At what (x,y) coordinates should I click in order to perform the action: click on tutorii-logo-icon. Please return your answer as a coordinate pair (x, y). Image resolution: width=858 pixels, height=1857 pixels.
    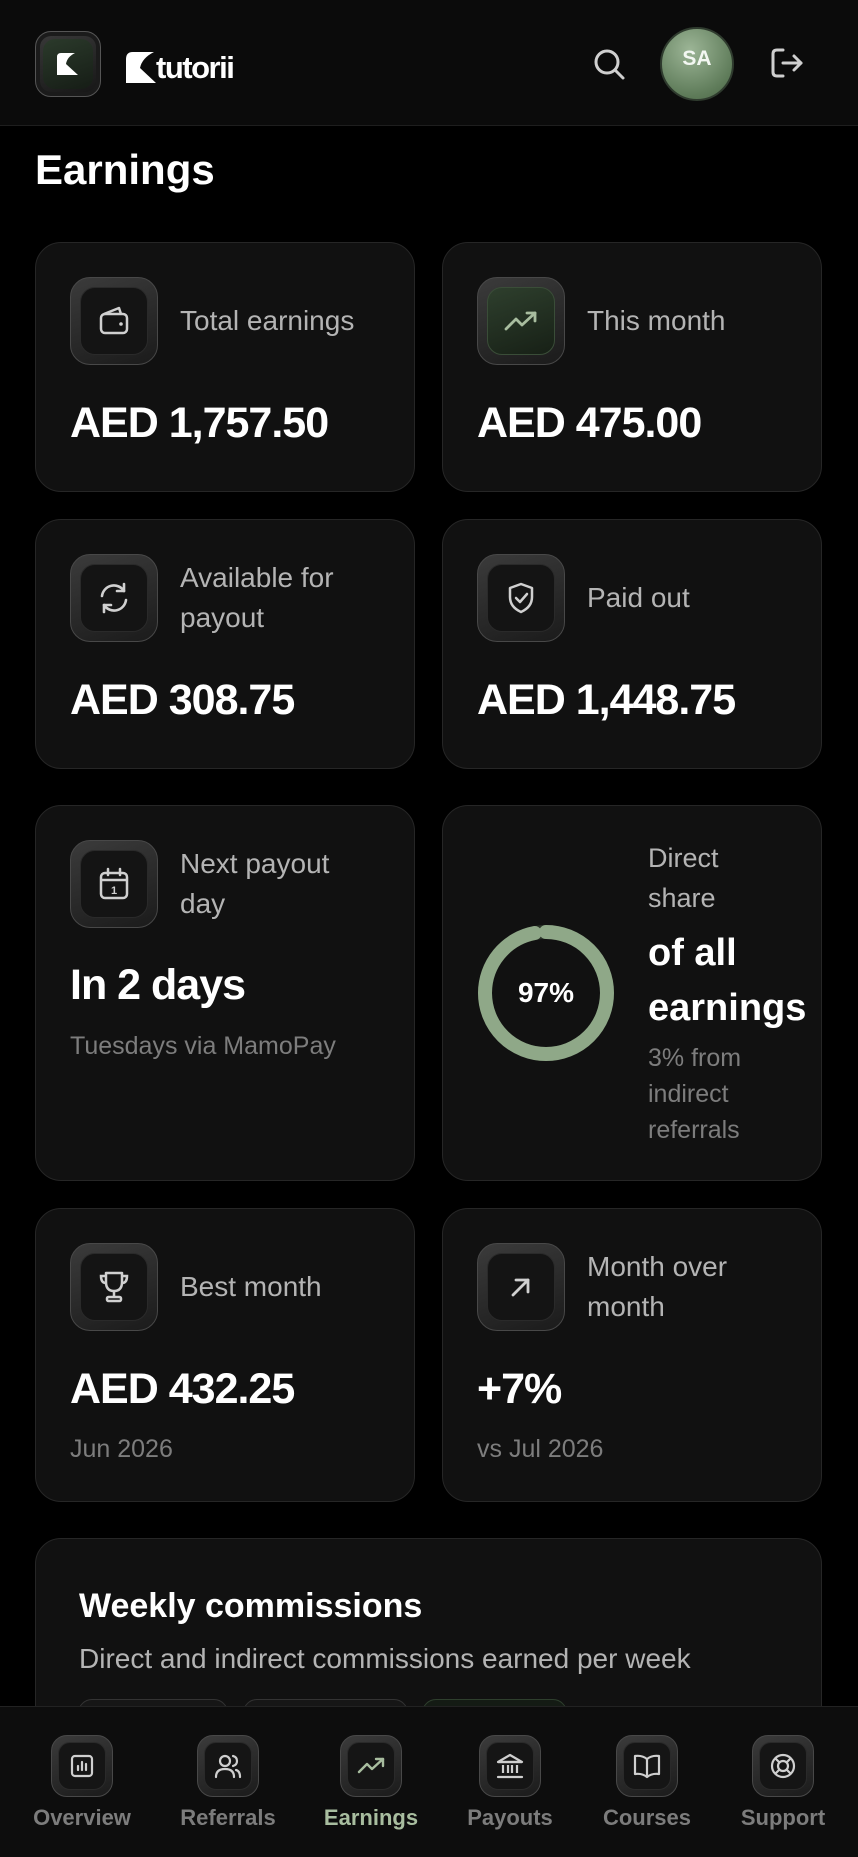
    Looking at the image, I should click on (67, 64).